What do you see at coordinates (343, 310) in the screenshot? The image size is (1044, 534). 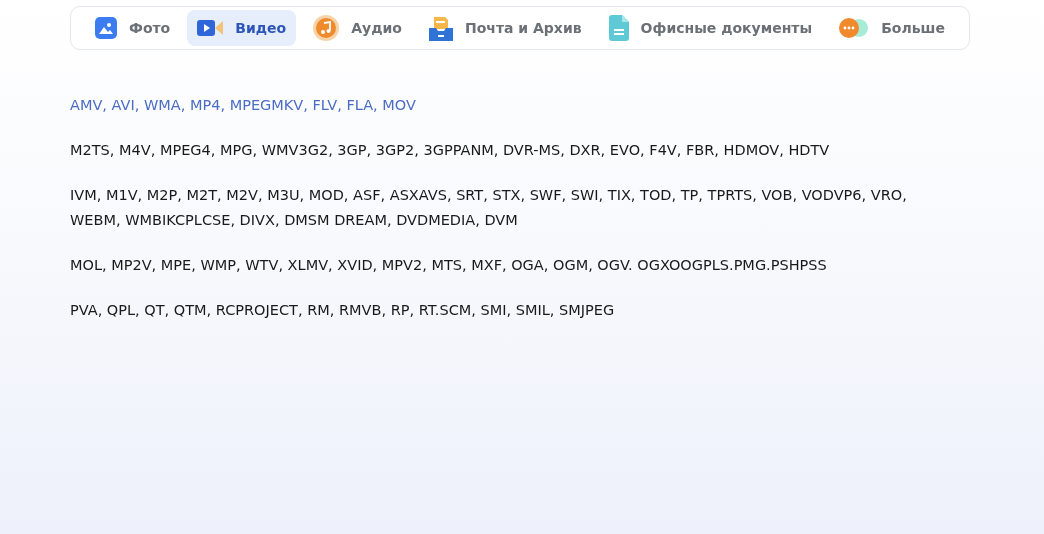 I see `format-list-text: PVA, QPL, QT, QTM, RCPROJECT, RM, RMVB, RP, RT.SCM, SMI, SMIL, SMJPEG` at bounding box center [343, 310].